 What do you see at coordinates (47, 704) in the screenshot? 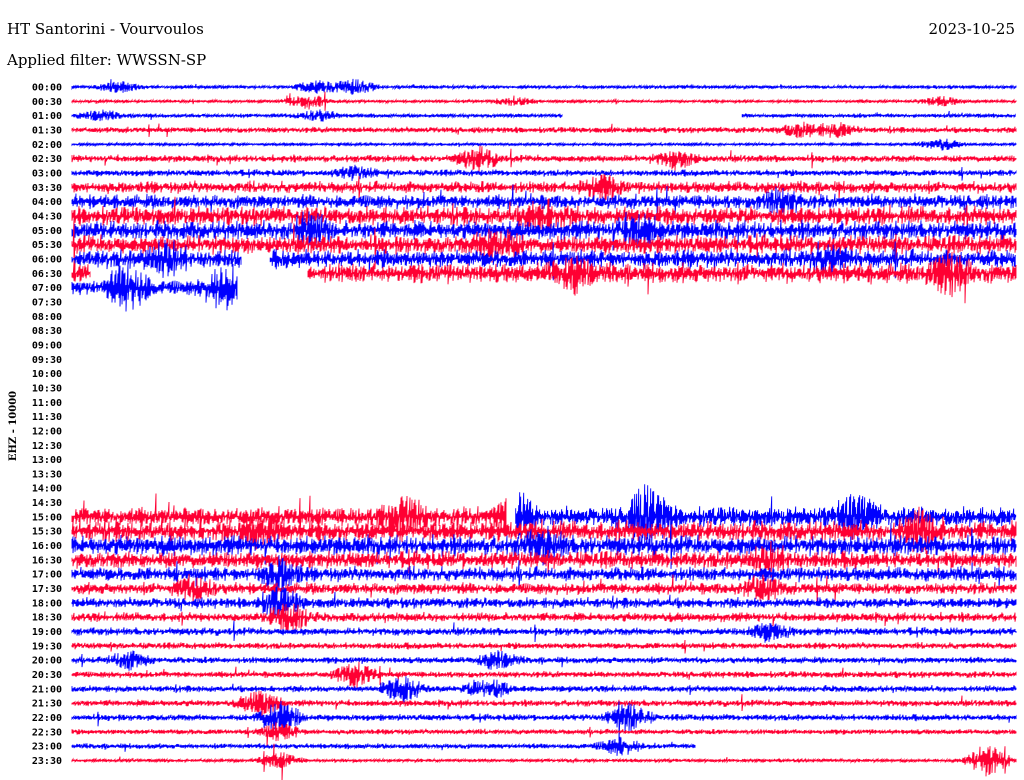
I see `time-label: 21:30` at bounding box center [47, 704].